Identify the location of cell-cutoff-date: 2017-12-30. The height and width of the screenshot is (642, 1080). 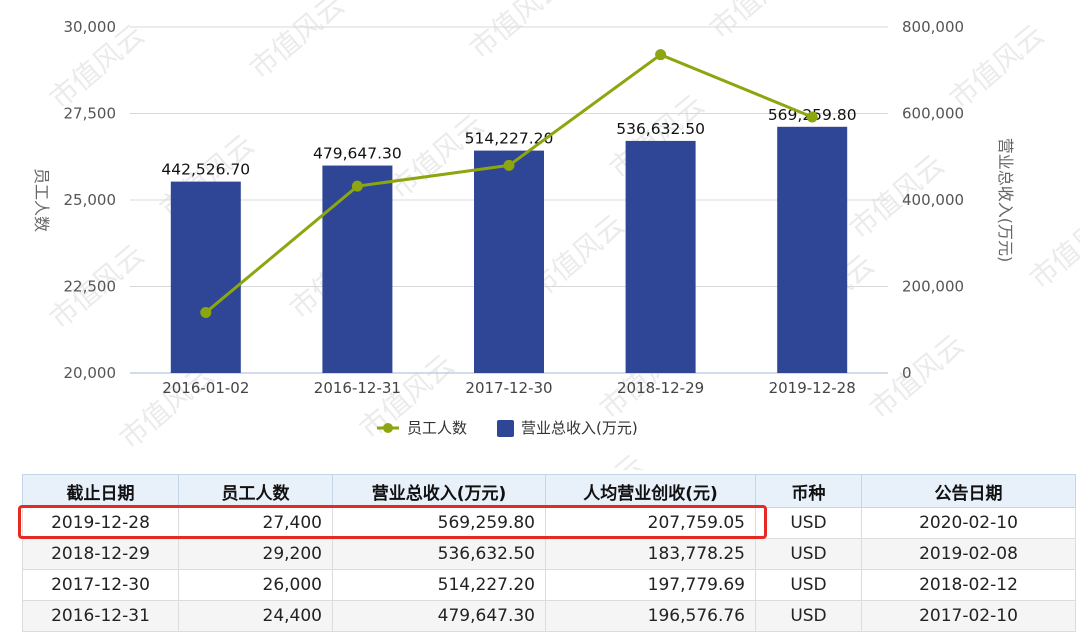
(100, 585).